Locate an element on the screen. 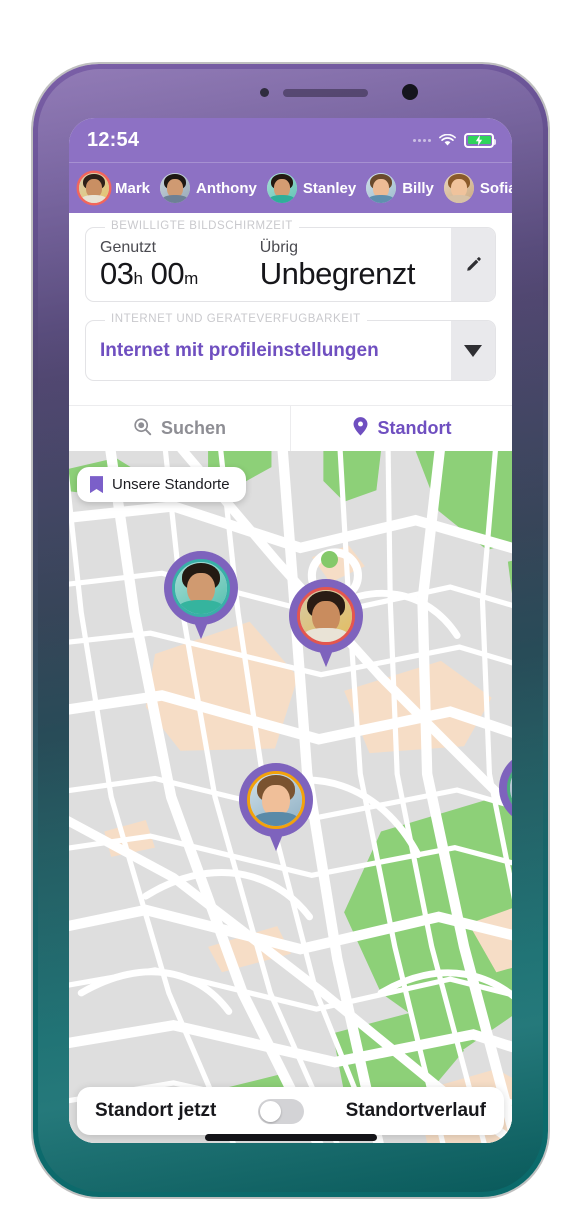 The height and width of the screenshot is (1232, 581). screen-time-remaining: Übrig Unbegrenzt is located at coordinates (337, 265).